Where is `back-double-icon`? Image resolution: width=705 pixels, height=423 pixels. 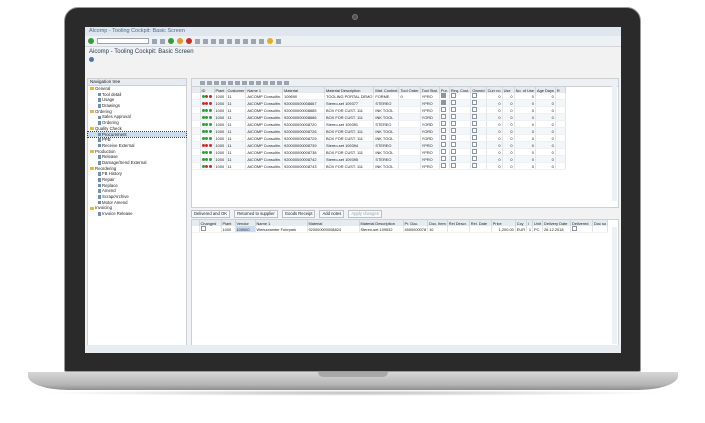 back-double-icon is located at coordinates (154, 41).